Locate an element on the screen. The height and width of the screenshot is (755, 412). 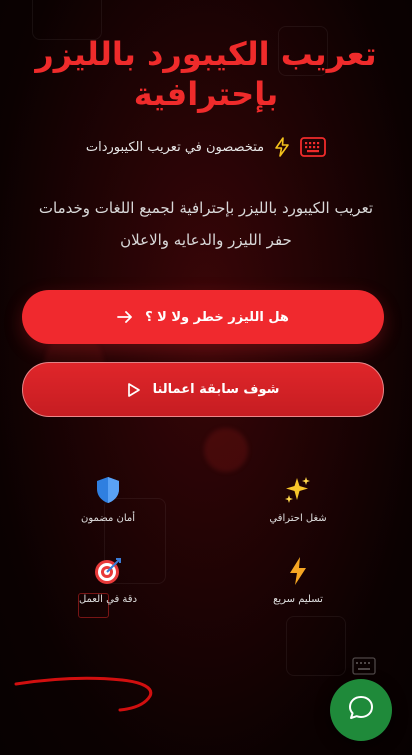
red-scribble-arrow is located at coordinates (83, 694).